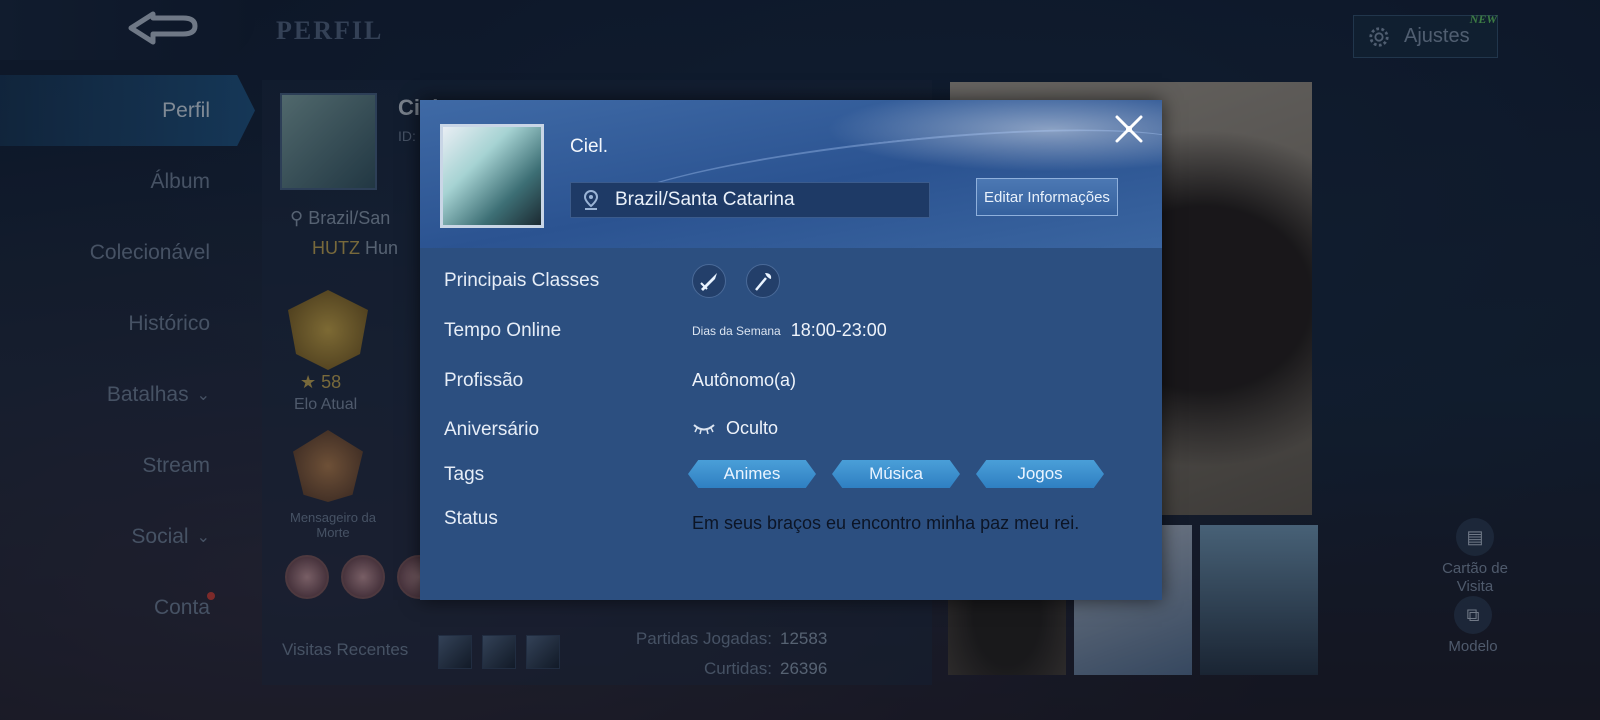 The width and height of the screenshot is (1600, 720). Describe the element at coordinates (763, 281) in the screenshot. I see `mage-class-icon` at that location.